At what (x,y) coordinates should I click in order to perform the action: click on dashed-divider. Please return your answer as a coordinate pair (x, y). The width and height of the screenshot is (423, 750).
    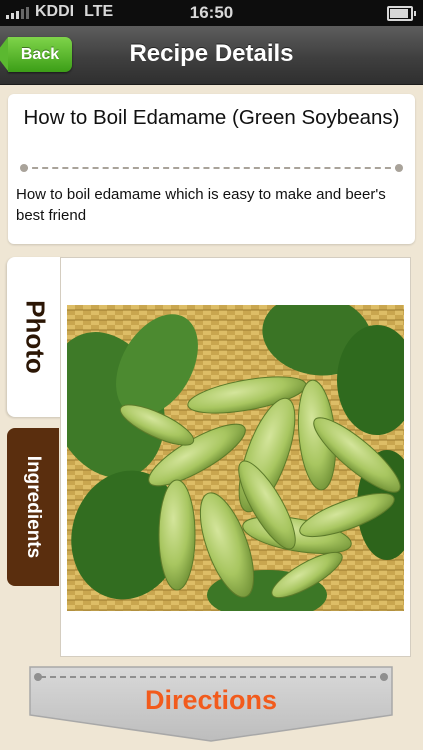
    Looking at the image, I should click on (211, 168).